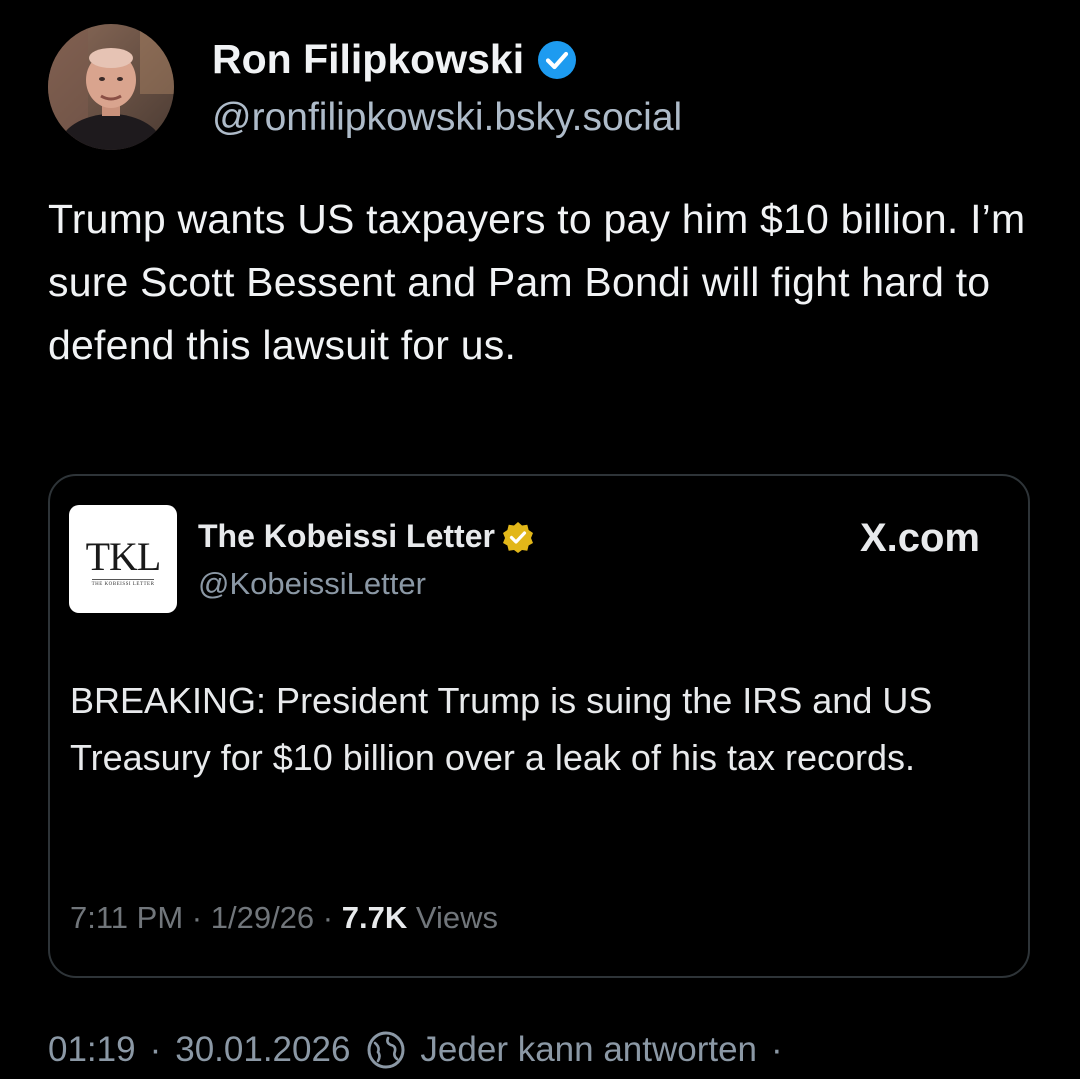 This screenshot has height=1079, width=1080. I want to click on post-time: 01:19, so click(92, 1049).